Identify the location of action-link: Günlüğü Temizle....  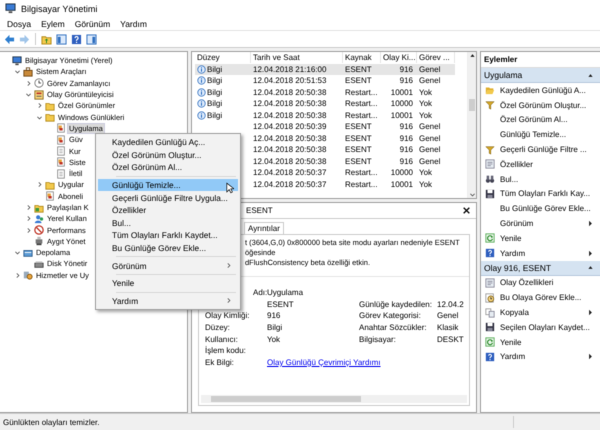
(547, 135).